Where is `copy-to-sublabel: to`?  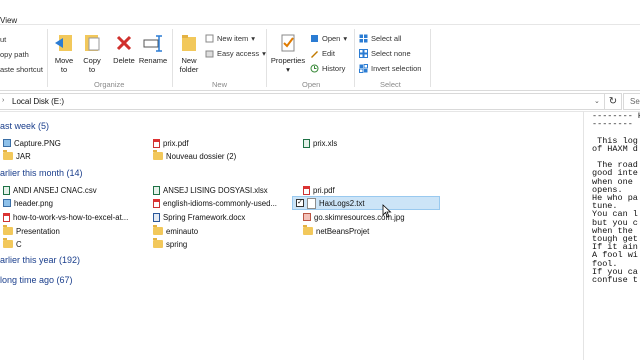
copy-to-sublabel: to is located at coordinates (92, 69).